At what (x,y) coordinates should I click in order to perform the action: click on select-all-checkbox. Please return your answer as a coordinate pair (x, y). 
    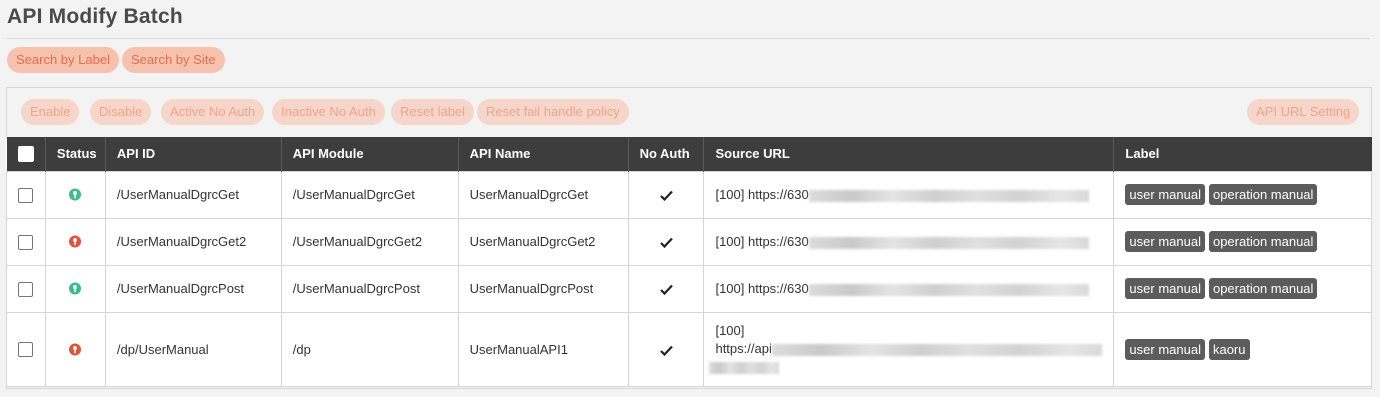
    Looking at the image, I should click on (25, 154).